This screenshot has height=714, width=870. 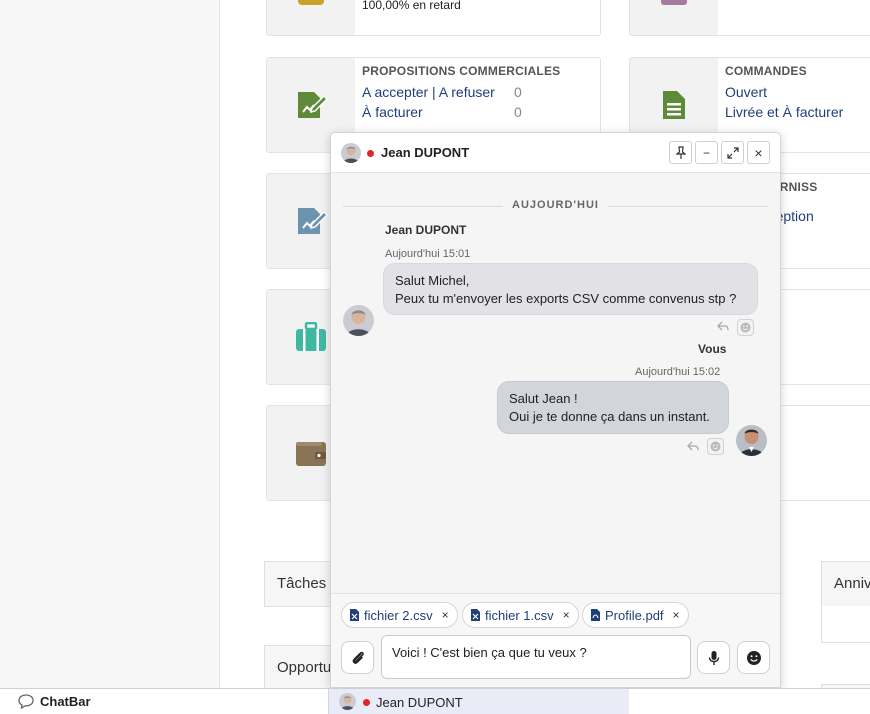 I want to click on contact-avatar, so click(x=351, y=153).